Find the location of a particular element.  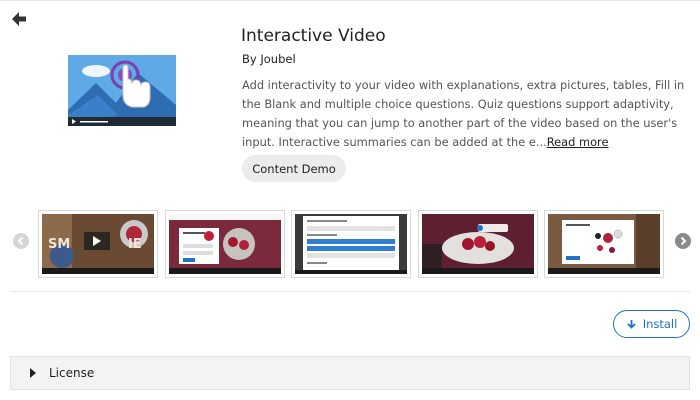

arrow-left-icon is located at coordinates (19, 19).